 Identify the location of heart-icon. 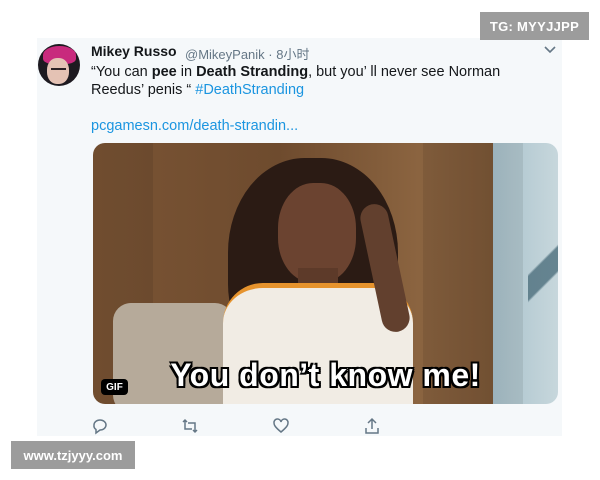
(281, 426).